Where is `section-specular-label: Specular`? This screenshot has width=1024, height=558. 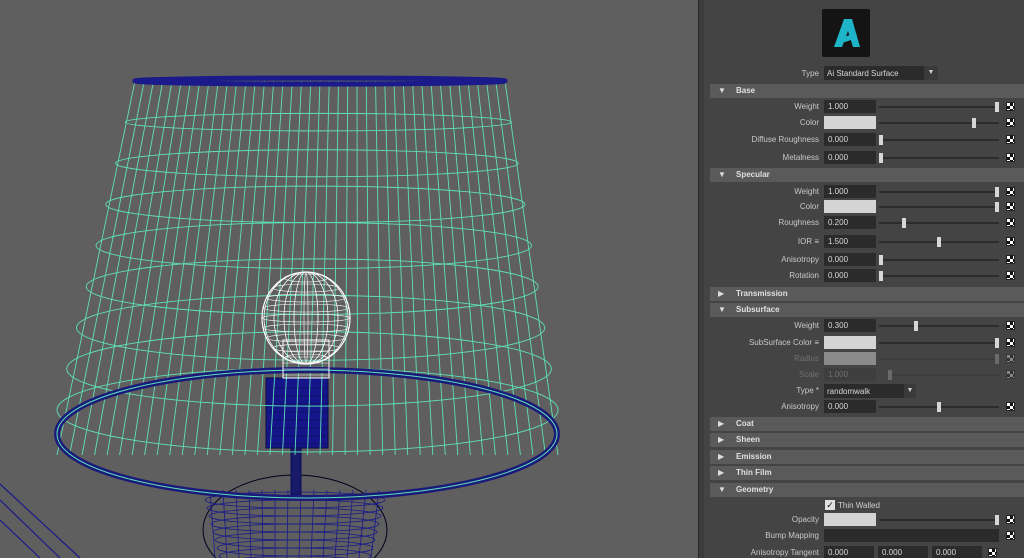
section-specular-label: Specular is located at coordinates (753, 174).